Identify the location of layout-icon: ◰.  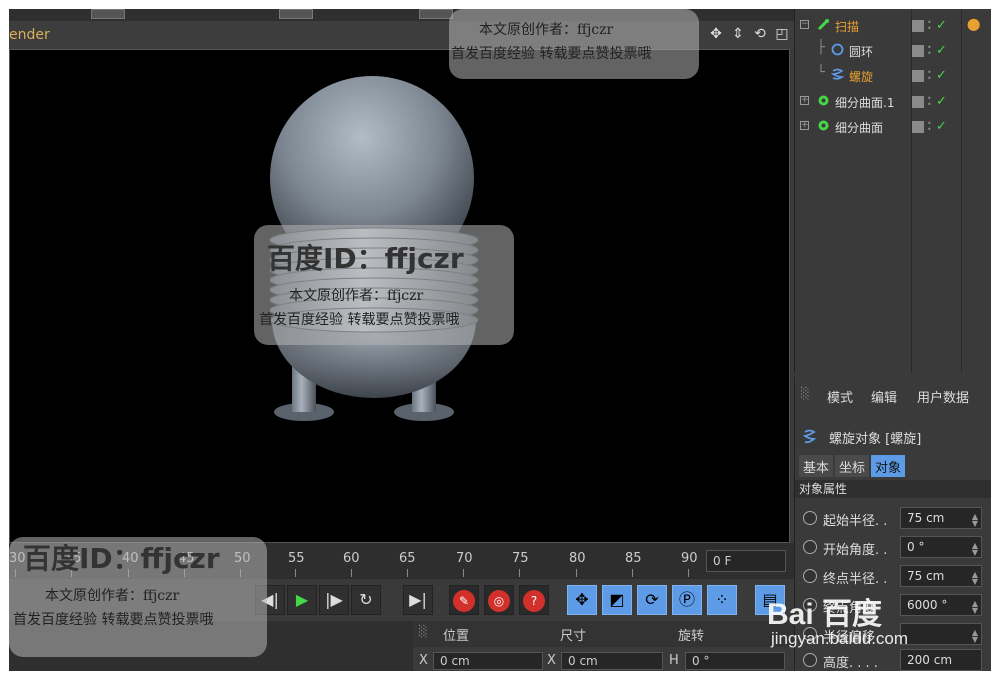
(782, 34).